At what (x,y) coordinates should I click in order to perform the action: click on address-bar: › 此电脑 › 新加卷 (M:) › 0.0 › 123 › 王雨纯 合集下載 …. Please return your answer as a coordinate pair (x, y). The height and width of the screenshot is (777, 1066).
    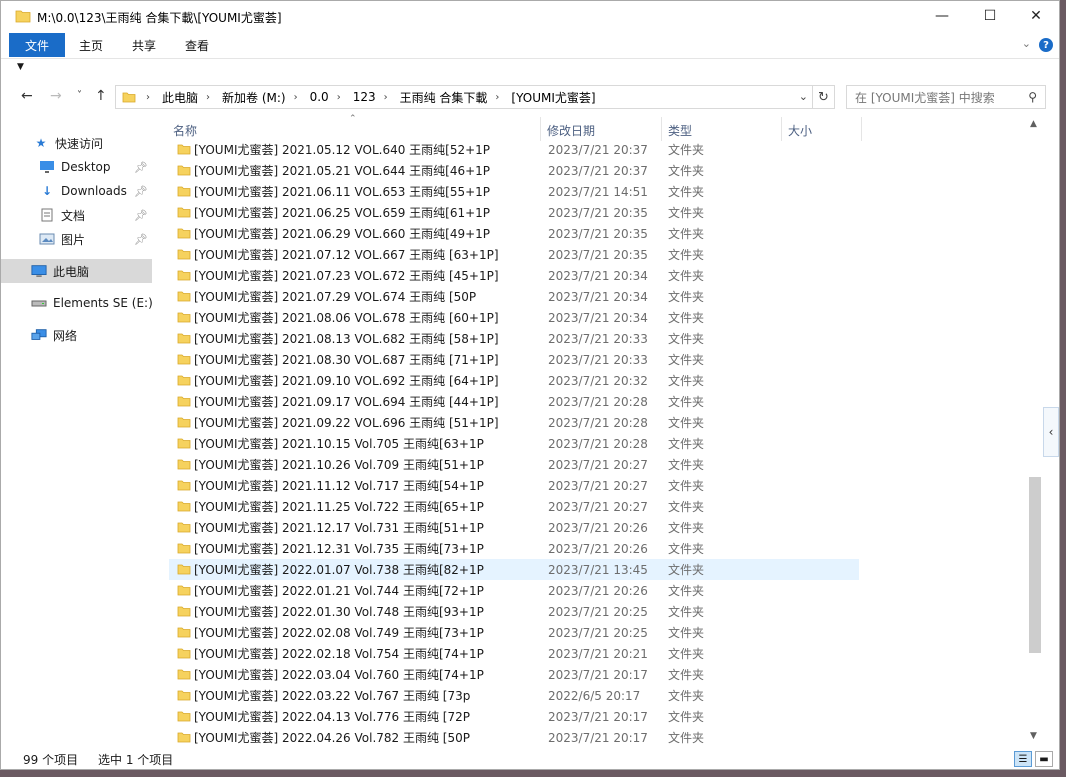
    Looking at the image, I should click on (464, 97).